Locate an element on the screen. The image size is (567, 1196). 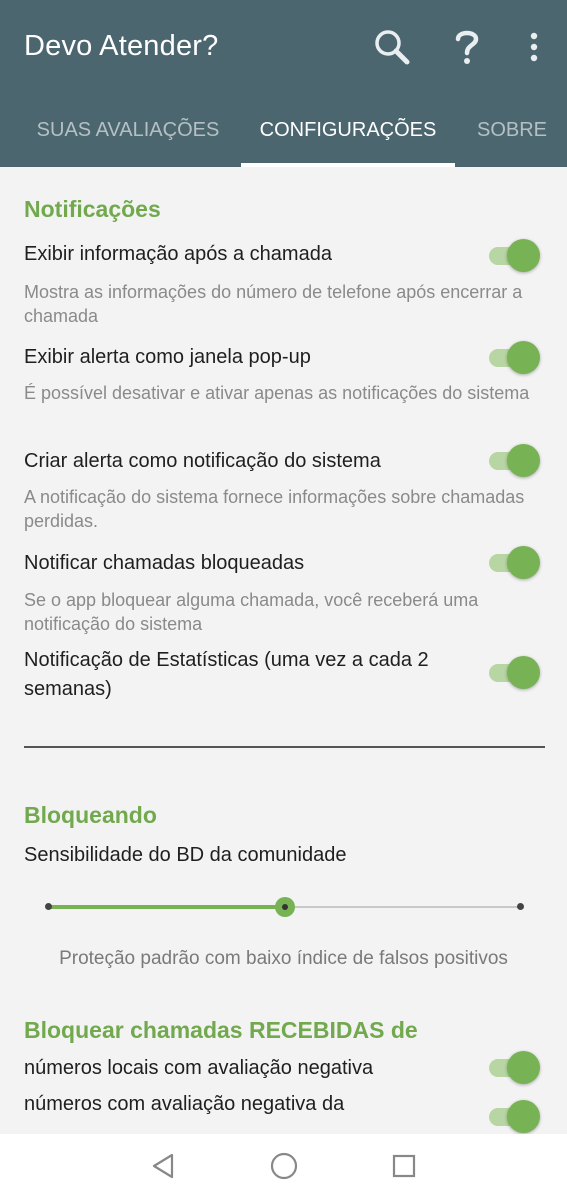
home-icon is located at coordinates (284, 1166).